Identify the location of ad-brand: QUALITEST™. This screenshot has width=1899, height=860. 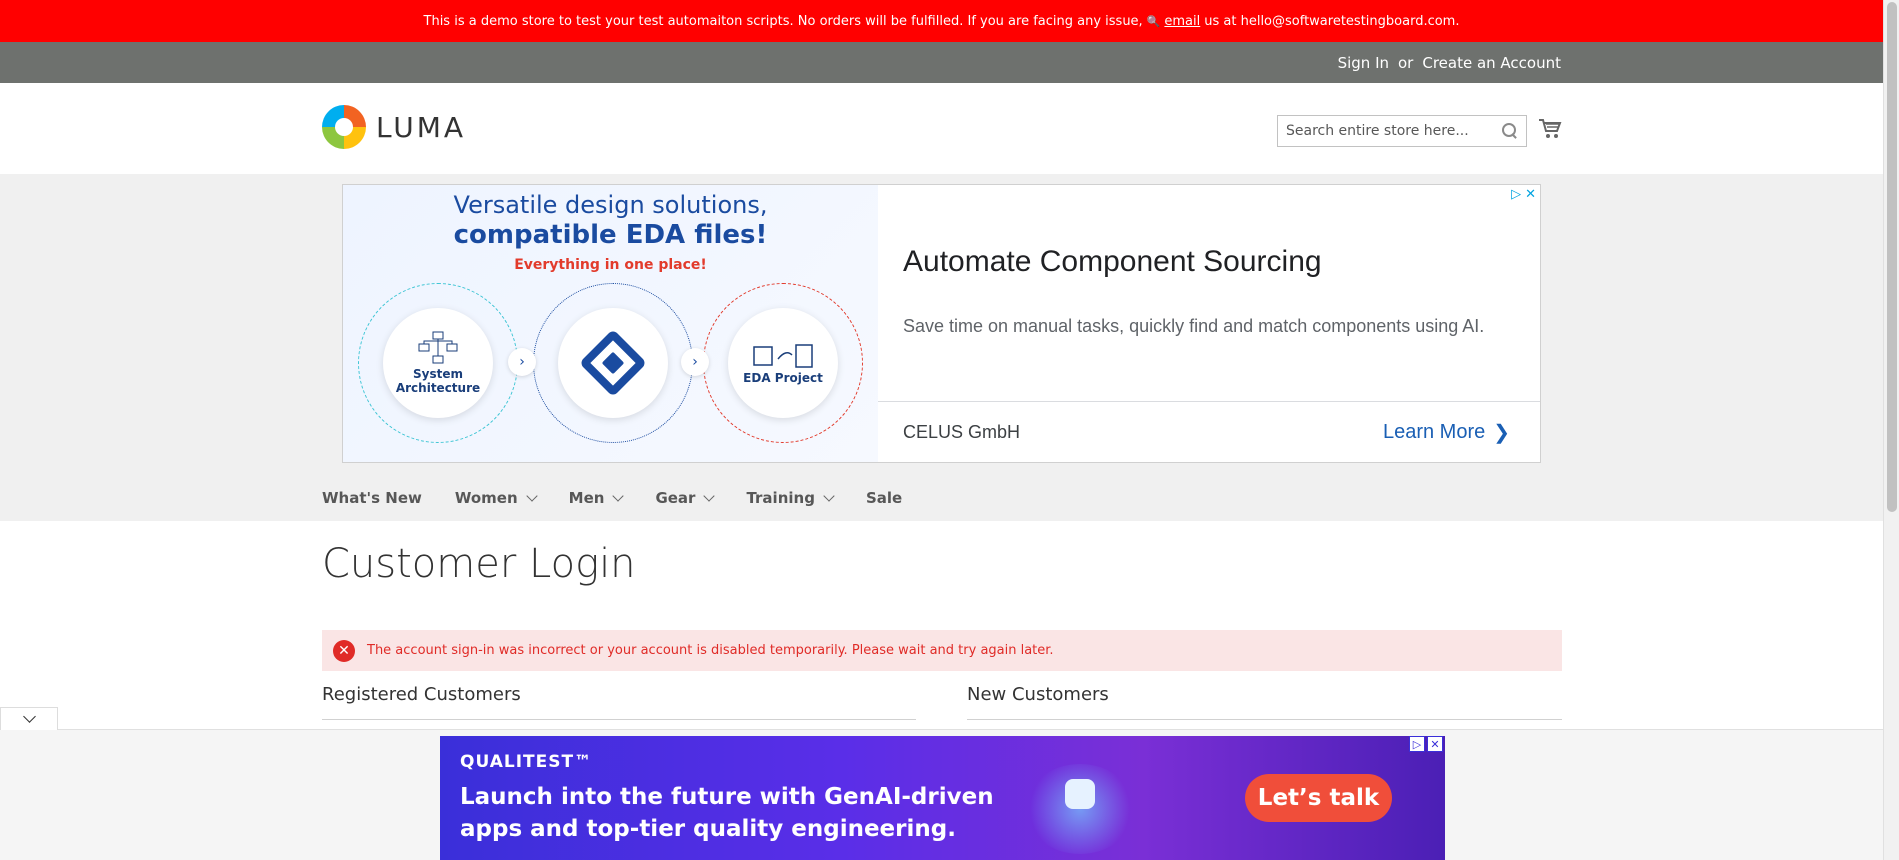
(526, 762).